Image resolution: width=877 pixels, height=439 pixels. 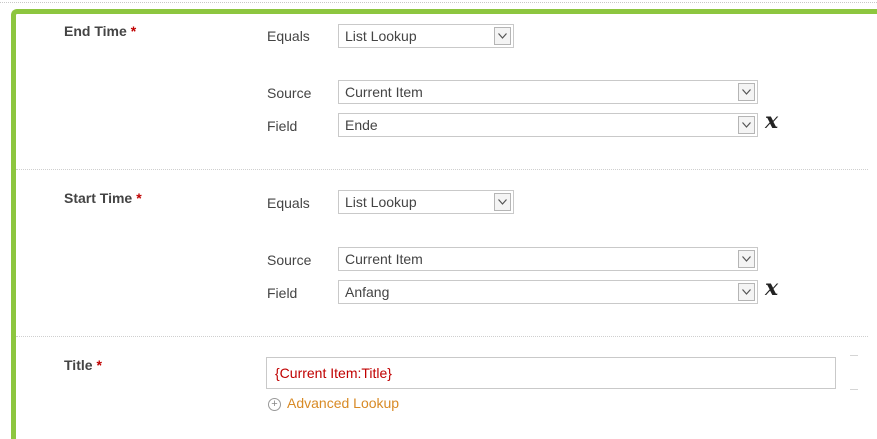 I want to click on start-time-source-label: Source, so click(x=289, y=260).